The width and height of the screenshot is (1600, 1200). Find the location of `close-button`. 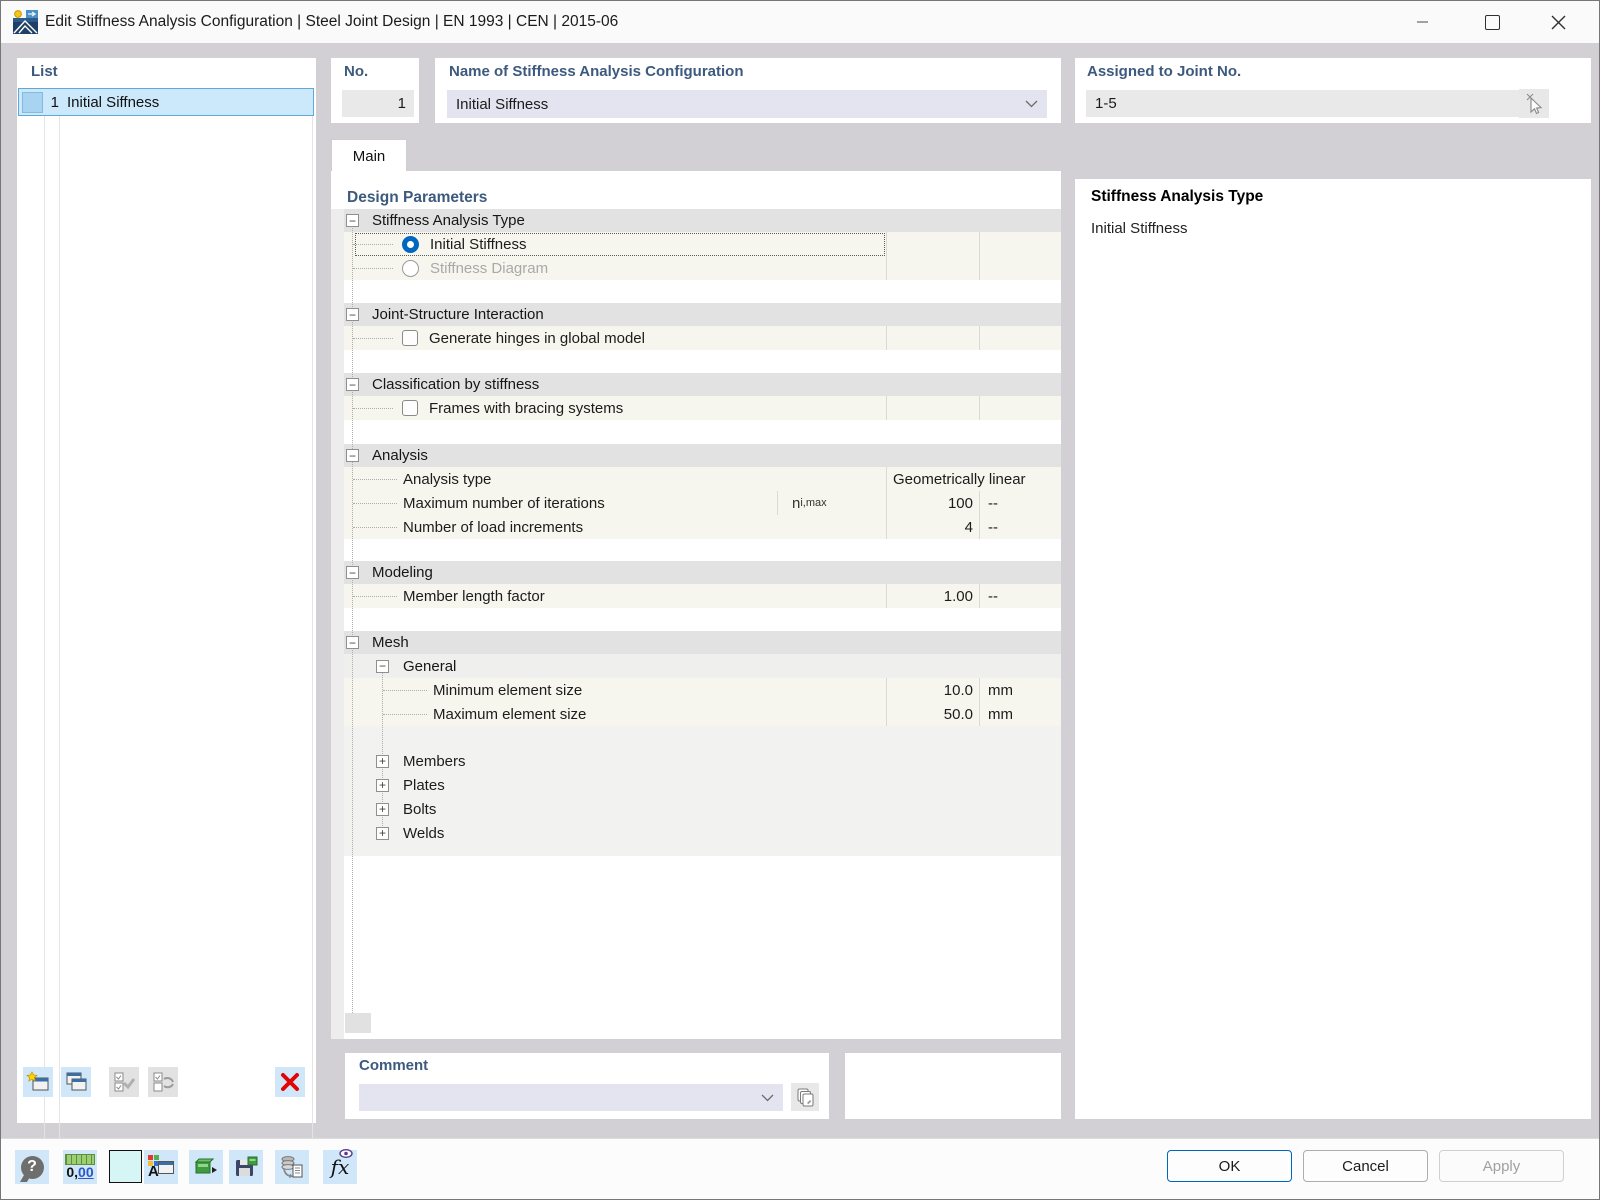

close-button is located at coordinates (1558, 22).